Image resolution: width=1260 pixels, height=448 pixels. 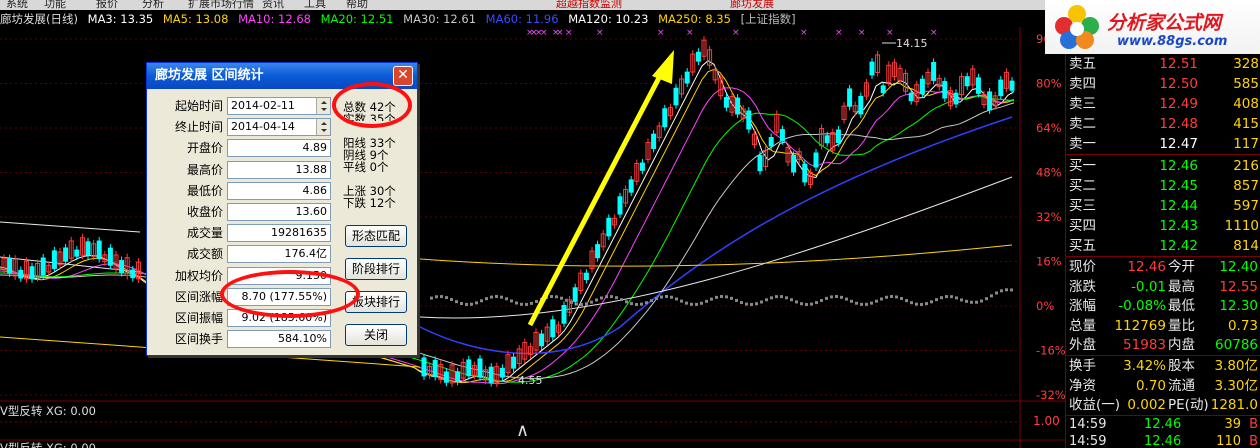 I want to click on menu-bar: 系统 功能 报价 分析 扩展市场行情 资讯 工具 帮助 超越指数监测 廊坊发展, so click(x=532, y=5).